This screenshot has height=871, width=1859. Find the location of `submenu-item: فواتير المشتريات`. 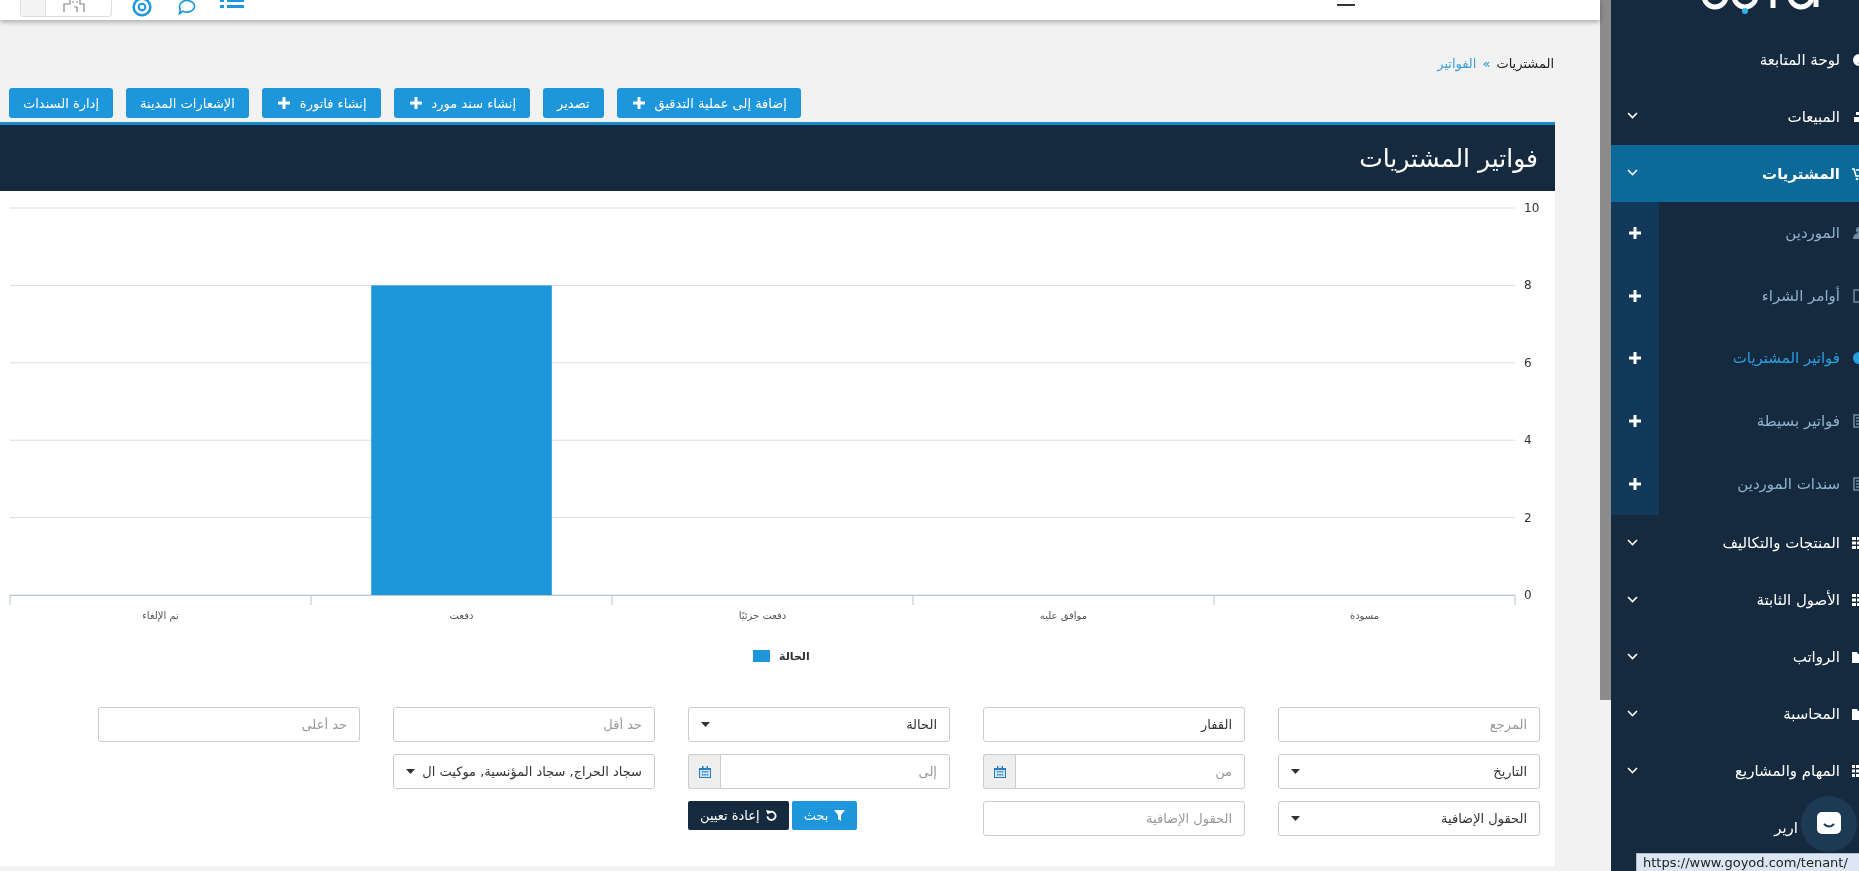

submenu-item: فواتير المشتريات is located at coordinates (1759, 358).